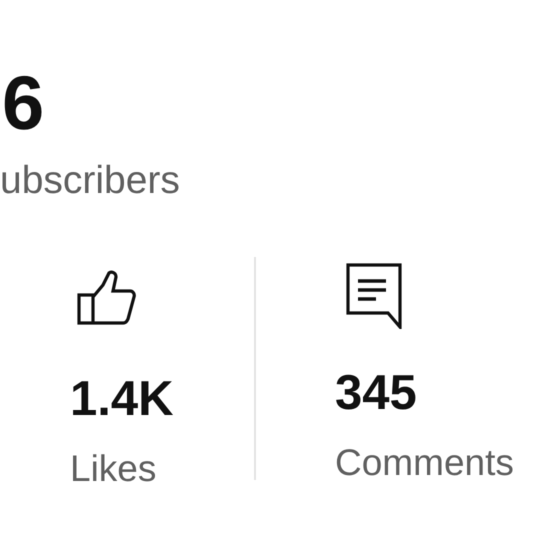 This screenshot has width=560, height=560. What do you see at coordinates (374, 296) in the screenshot?
I see `comment-icon` at bounding box center [374, 296].